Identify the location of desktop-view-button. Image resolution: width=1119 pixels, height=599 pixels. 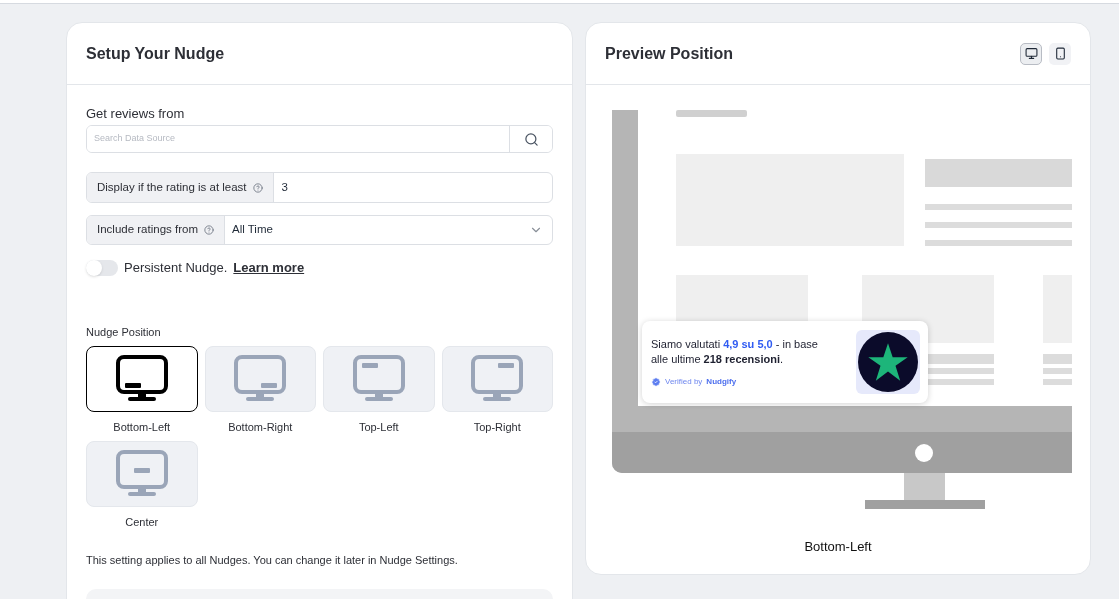
(1031, 53).